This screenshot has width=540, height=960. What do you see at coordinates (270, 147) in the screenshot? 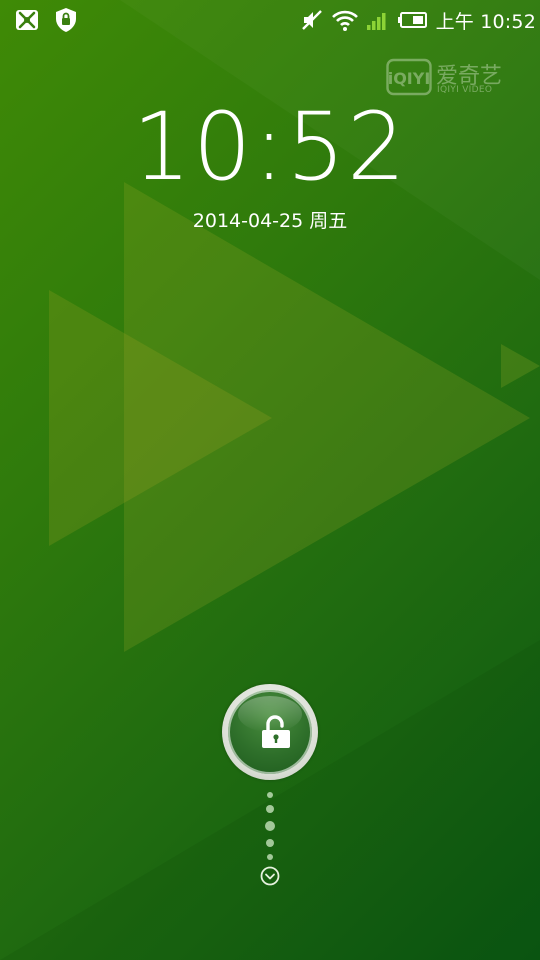
I see `lock-clock: 10:52` at bounding box center [270, 147].